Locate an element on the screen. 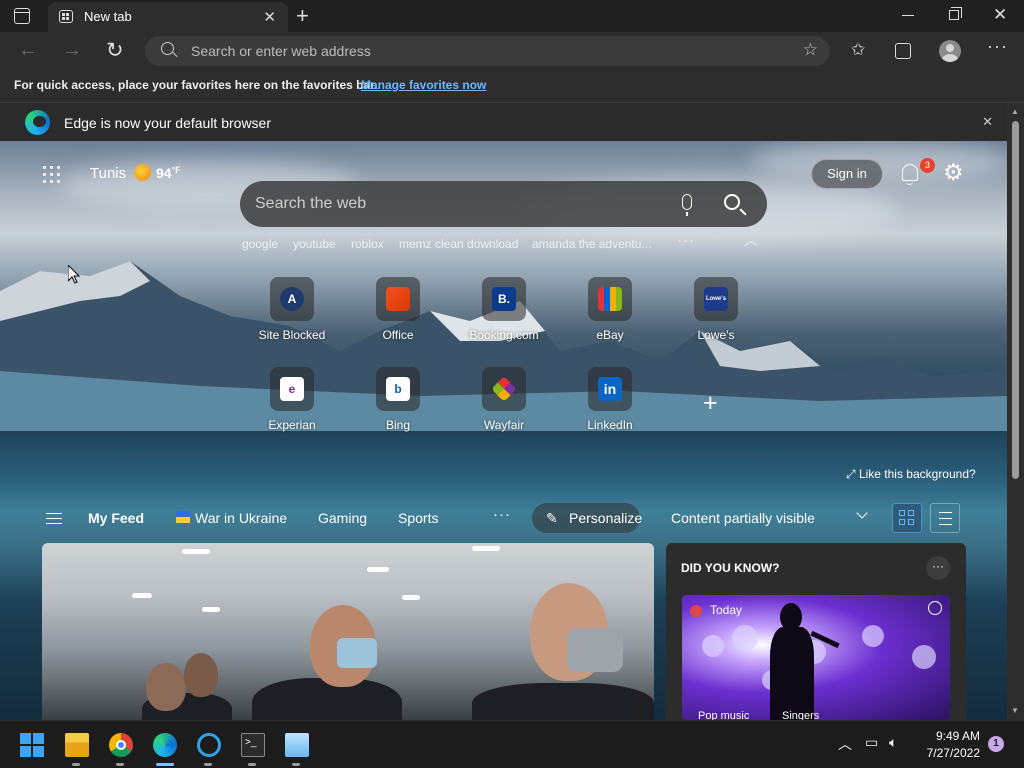 This screenshot has width=1024, height=768. tab-sports: Sports is located at coordinates (418, 518).